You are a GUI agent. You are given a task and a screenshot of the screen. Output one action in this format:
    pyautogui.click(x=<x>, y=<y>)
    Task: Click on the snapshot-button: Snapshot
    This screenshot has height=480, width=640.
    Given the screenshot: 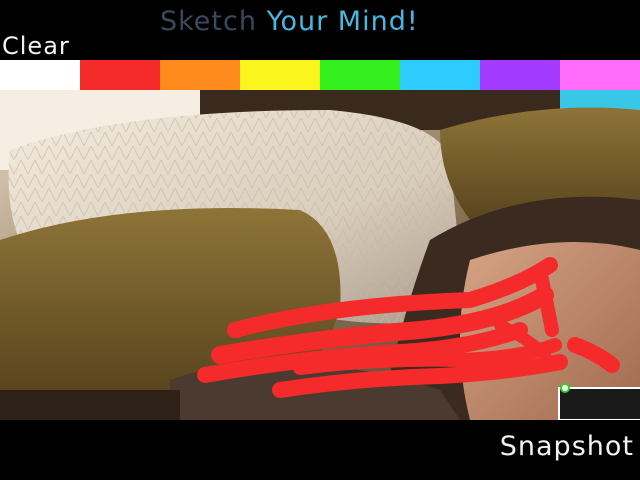 What is the action you would take?
    pyautogui.click(x=567, y=446)
    